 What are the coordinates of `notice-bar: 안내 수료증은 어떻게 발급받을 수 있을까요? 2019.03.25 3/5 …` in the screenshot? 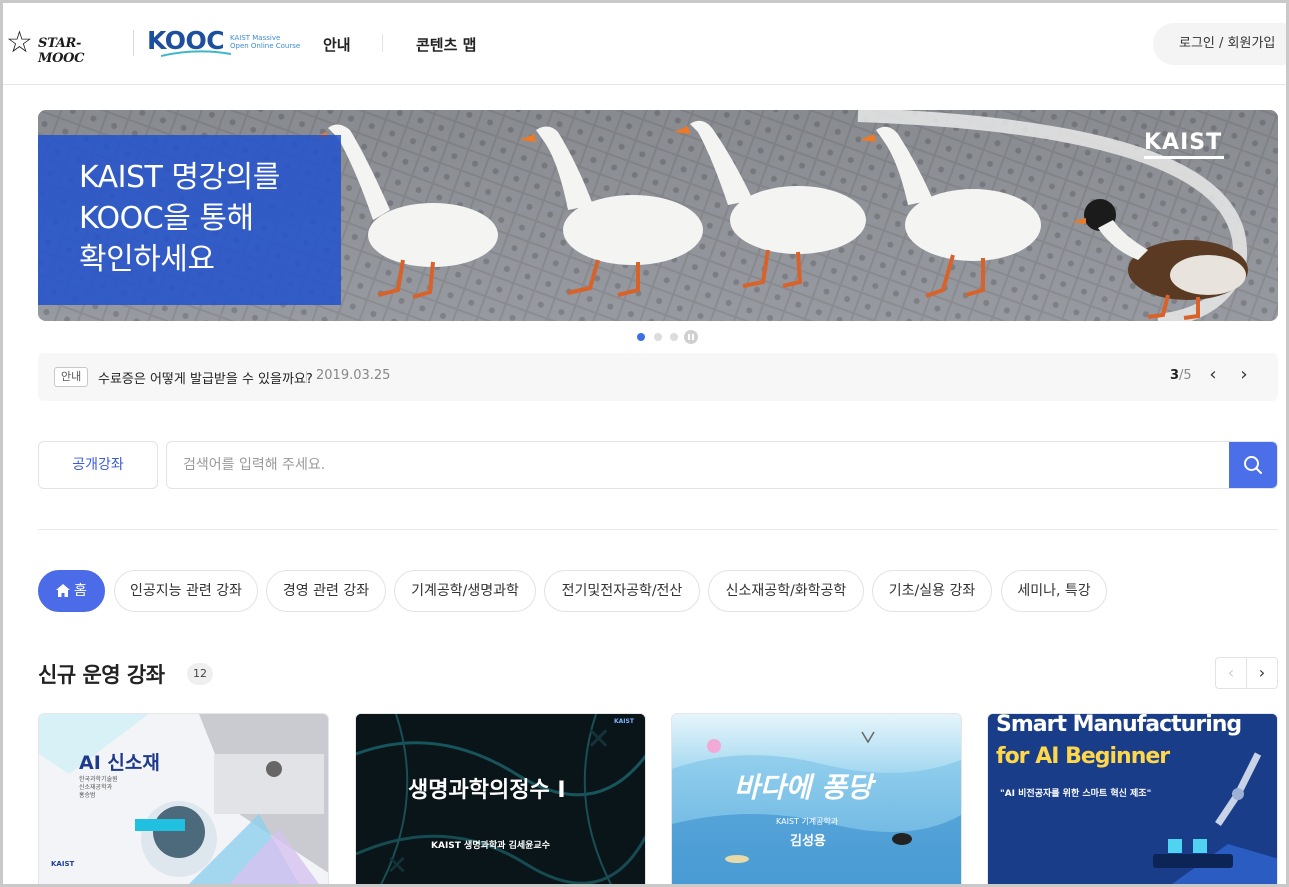 It's located at (658, 377).